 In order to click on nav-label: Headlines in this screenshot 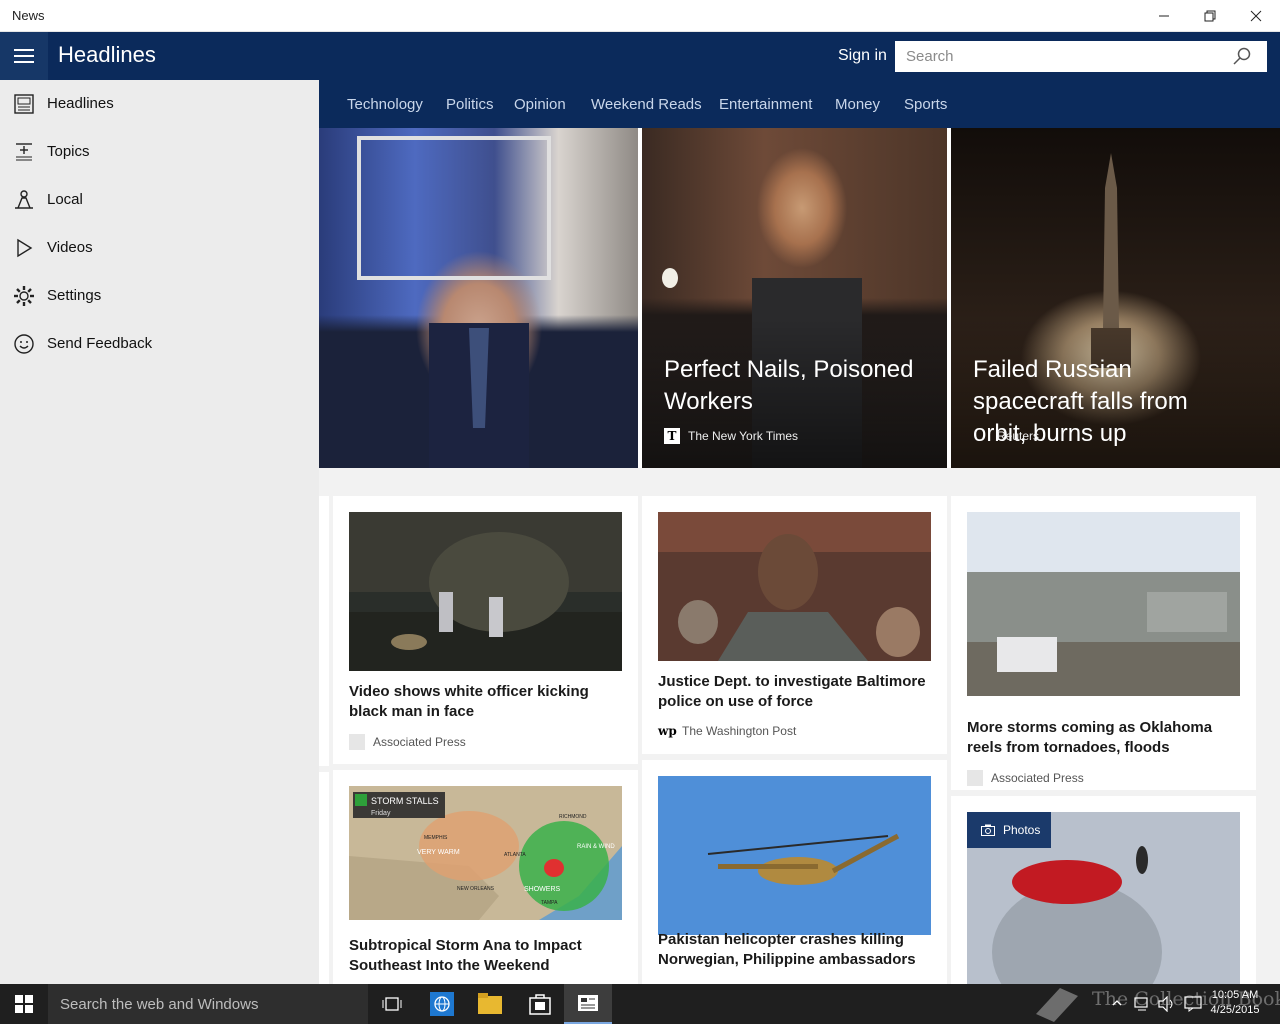, I will do `click(80, 103)`.